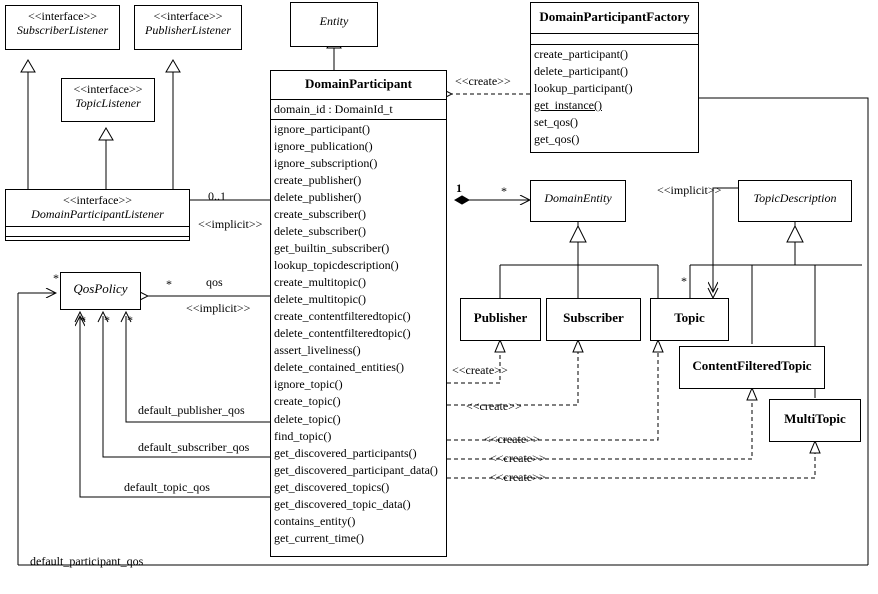 This screenshot has height=594, width=878. Describe the element at coordinates (87, 561) in the screenshot. I see `label-role-default-participant-qos: default_participant_qos` at that location.